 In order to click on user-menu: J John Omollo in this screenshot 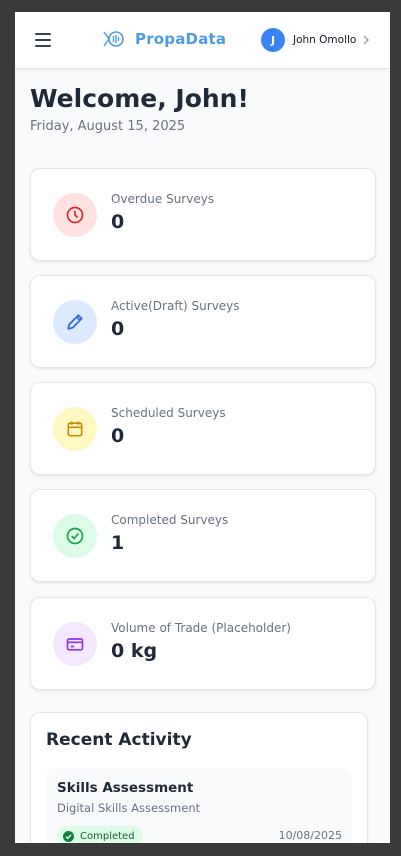, I will do `click(315, 40)`.